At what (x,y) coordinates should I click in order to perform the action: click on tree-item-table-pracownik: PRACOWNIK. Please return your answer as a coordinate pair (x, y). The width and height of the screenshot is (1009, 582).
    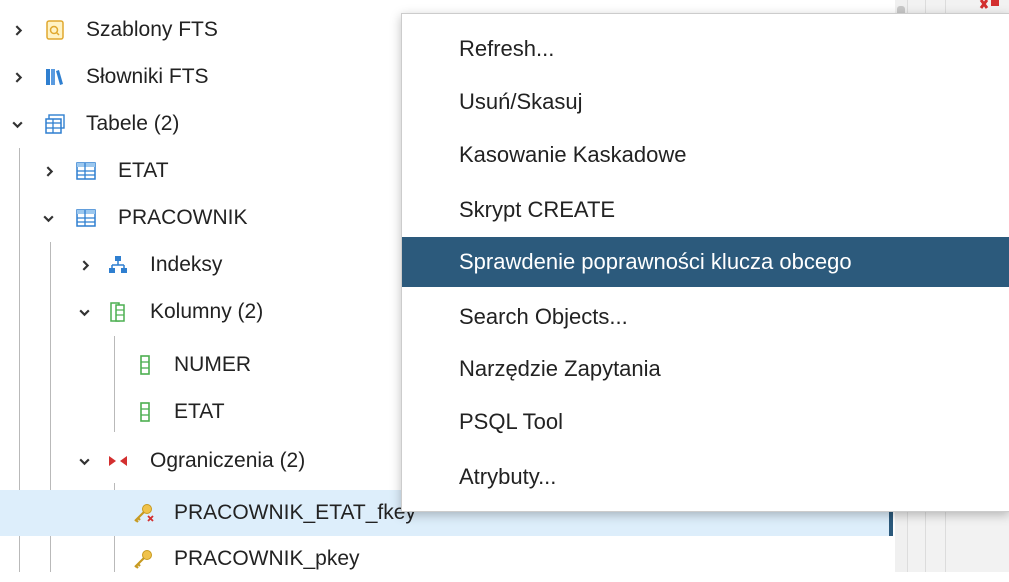
    Looking at the image, I should click on (200, 218).